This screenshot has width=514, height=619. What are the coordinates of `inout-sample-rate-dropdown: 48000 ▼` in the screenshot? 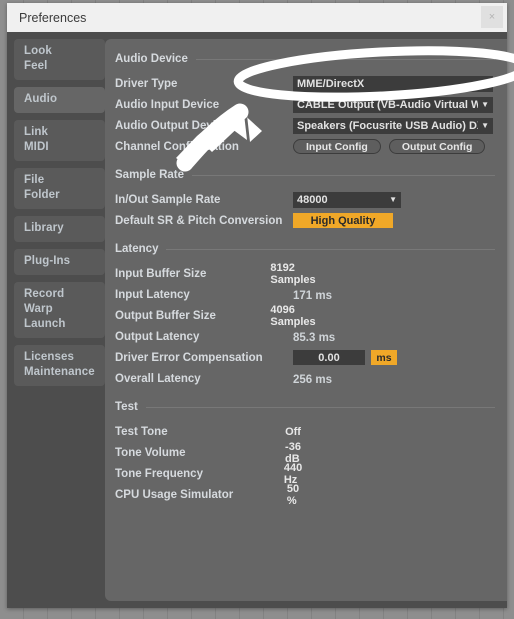 It's located at (347, 199).